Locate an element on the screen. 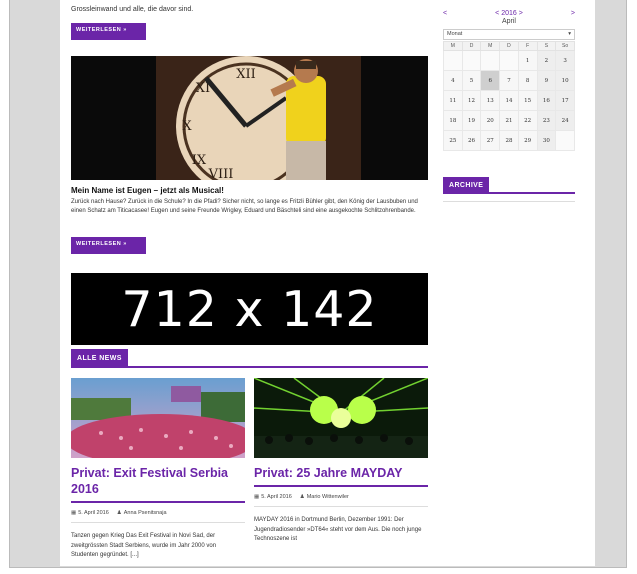  svg-text: X is located at coordinates (187, 126).